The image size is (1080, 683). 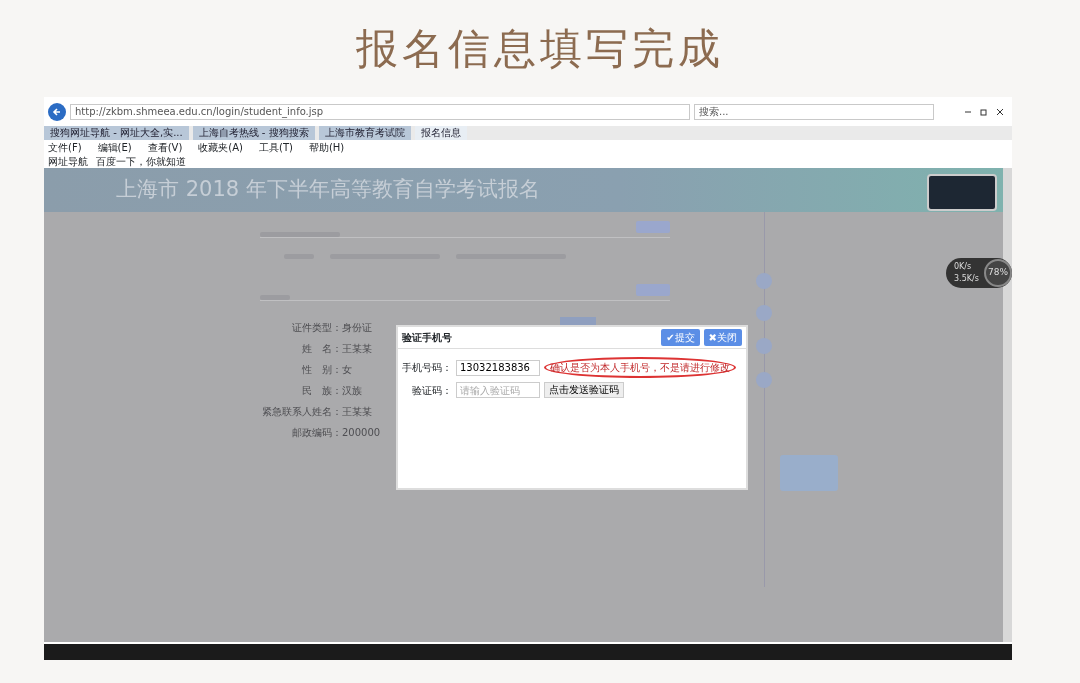 I want to click on percent-reading: 78%, so click(x=998, y=273).